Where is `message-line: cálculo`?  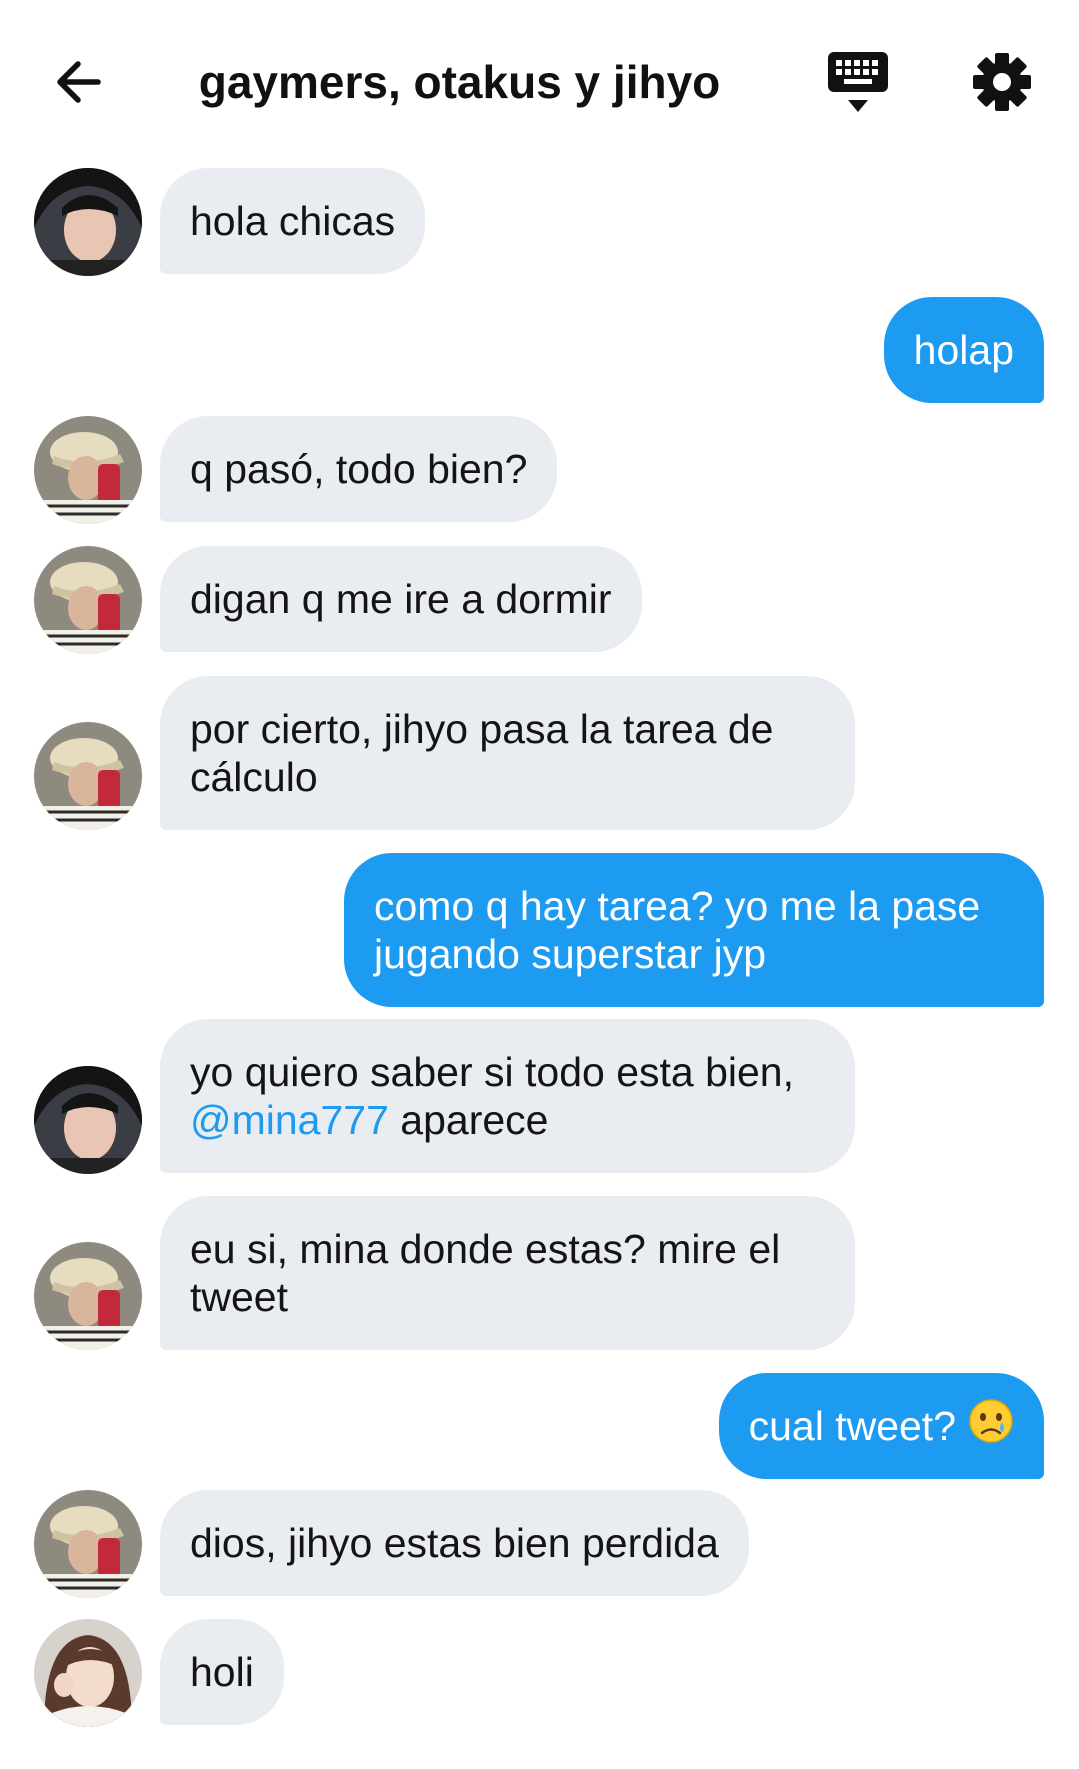 message-line: cálculo is located at coordinates (254, 777).